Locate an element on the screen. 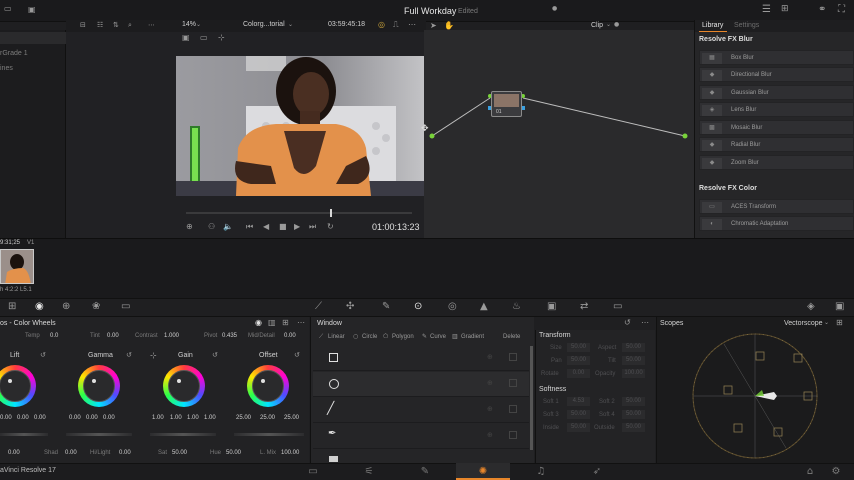  window-scrollbar is located at coordinates (531, 398).